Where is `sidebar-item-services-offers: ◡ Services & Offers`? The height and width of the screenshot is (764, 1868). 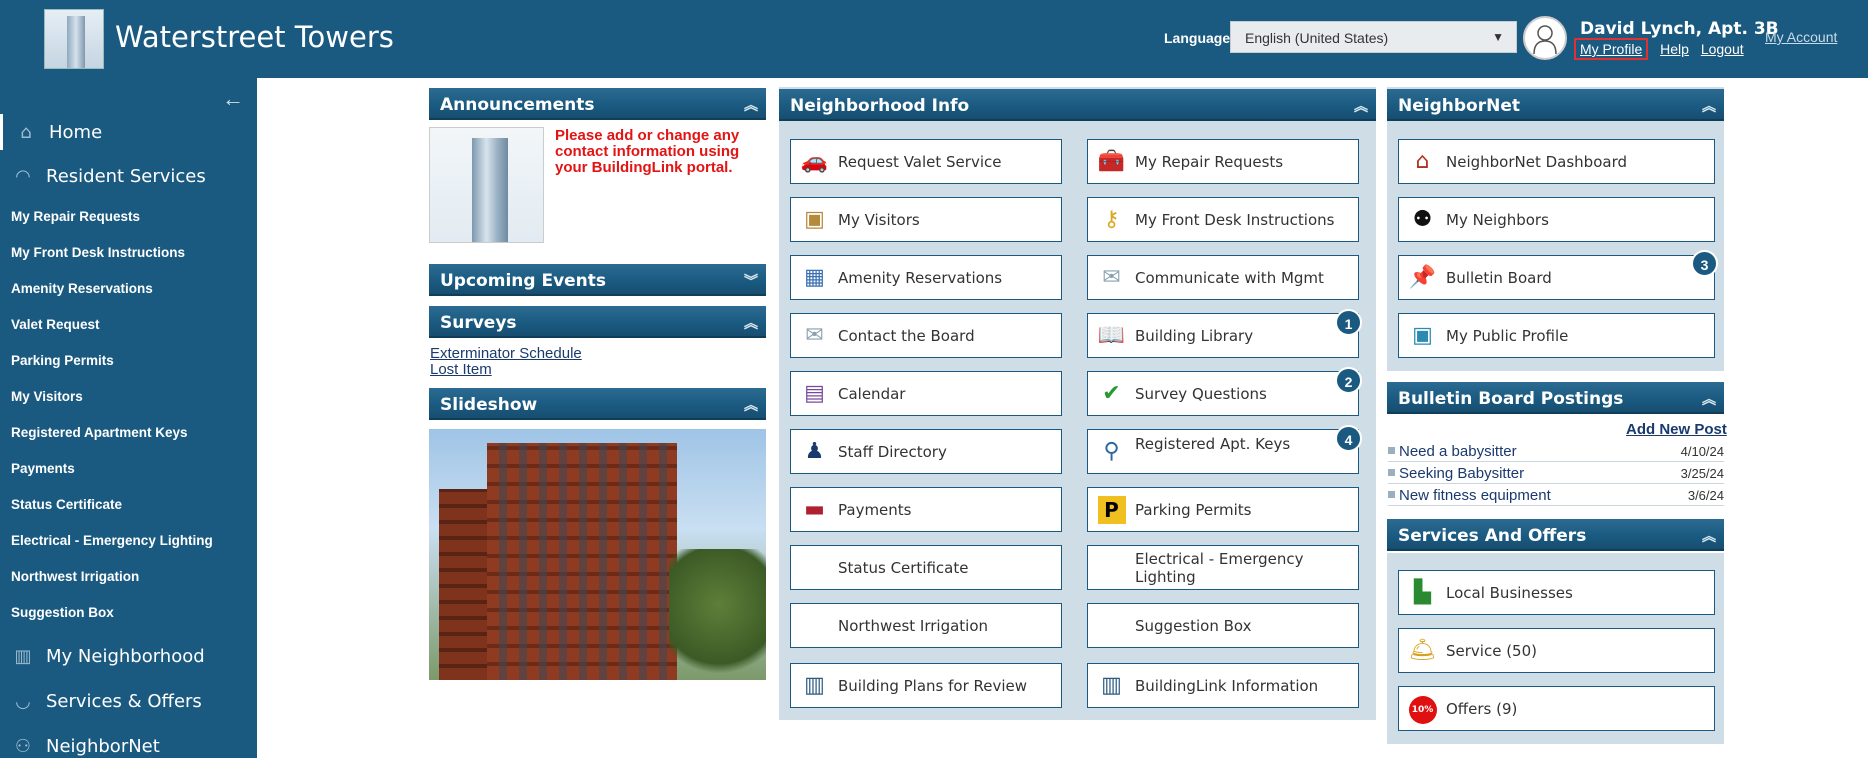 sidebar-item-services-offers: ◡ Services & Offers is located at coordinates (101, 701).